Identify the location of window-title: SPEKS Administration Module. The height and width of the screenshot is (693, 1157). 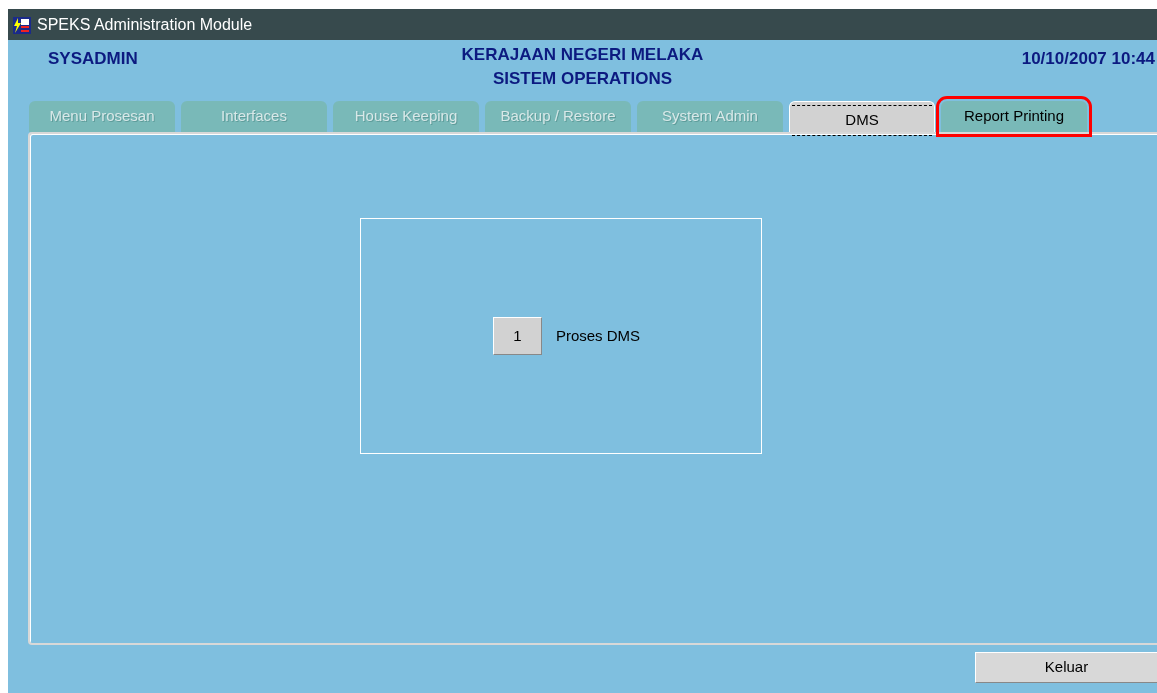
(145, 24).